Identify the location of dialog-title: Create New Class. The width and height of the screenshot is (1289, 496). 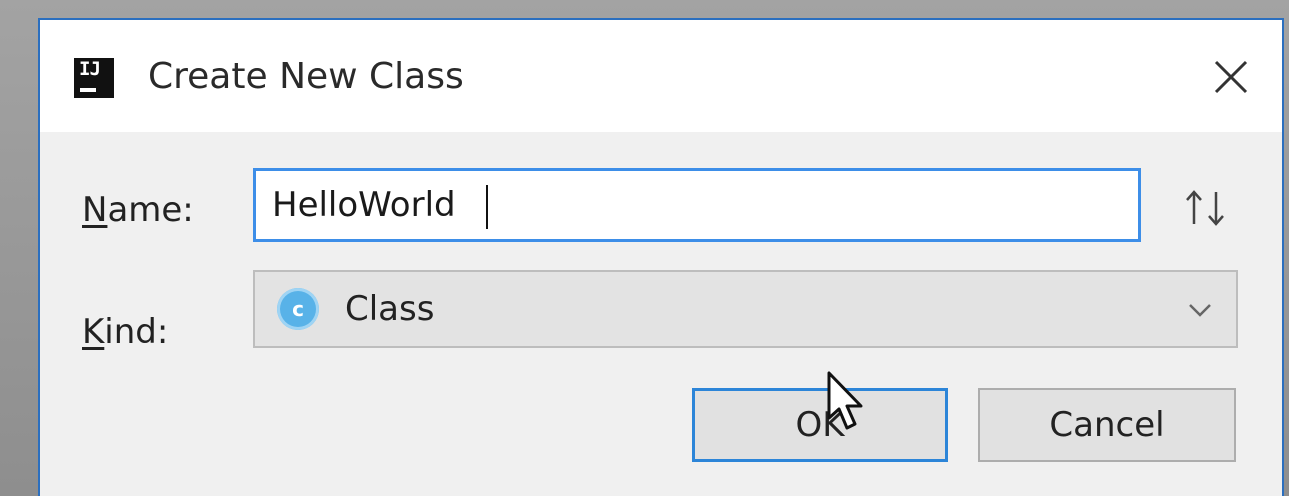
(306, 76).